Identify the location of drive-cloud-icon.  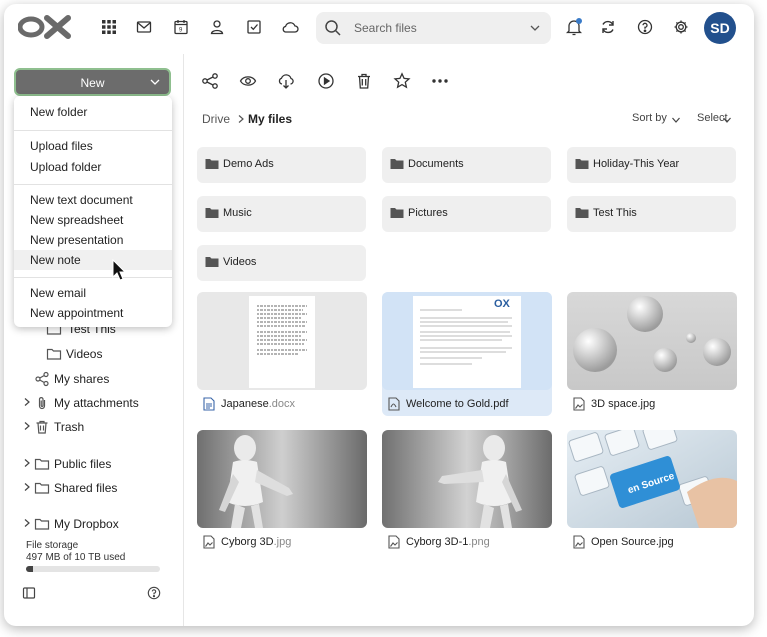
(290, 27).